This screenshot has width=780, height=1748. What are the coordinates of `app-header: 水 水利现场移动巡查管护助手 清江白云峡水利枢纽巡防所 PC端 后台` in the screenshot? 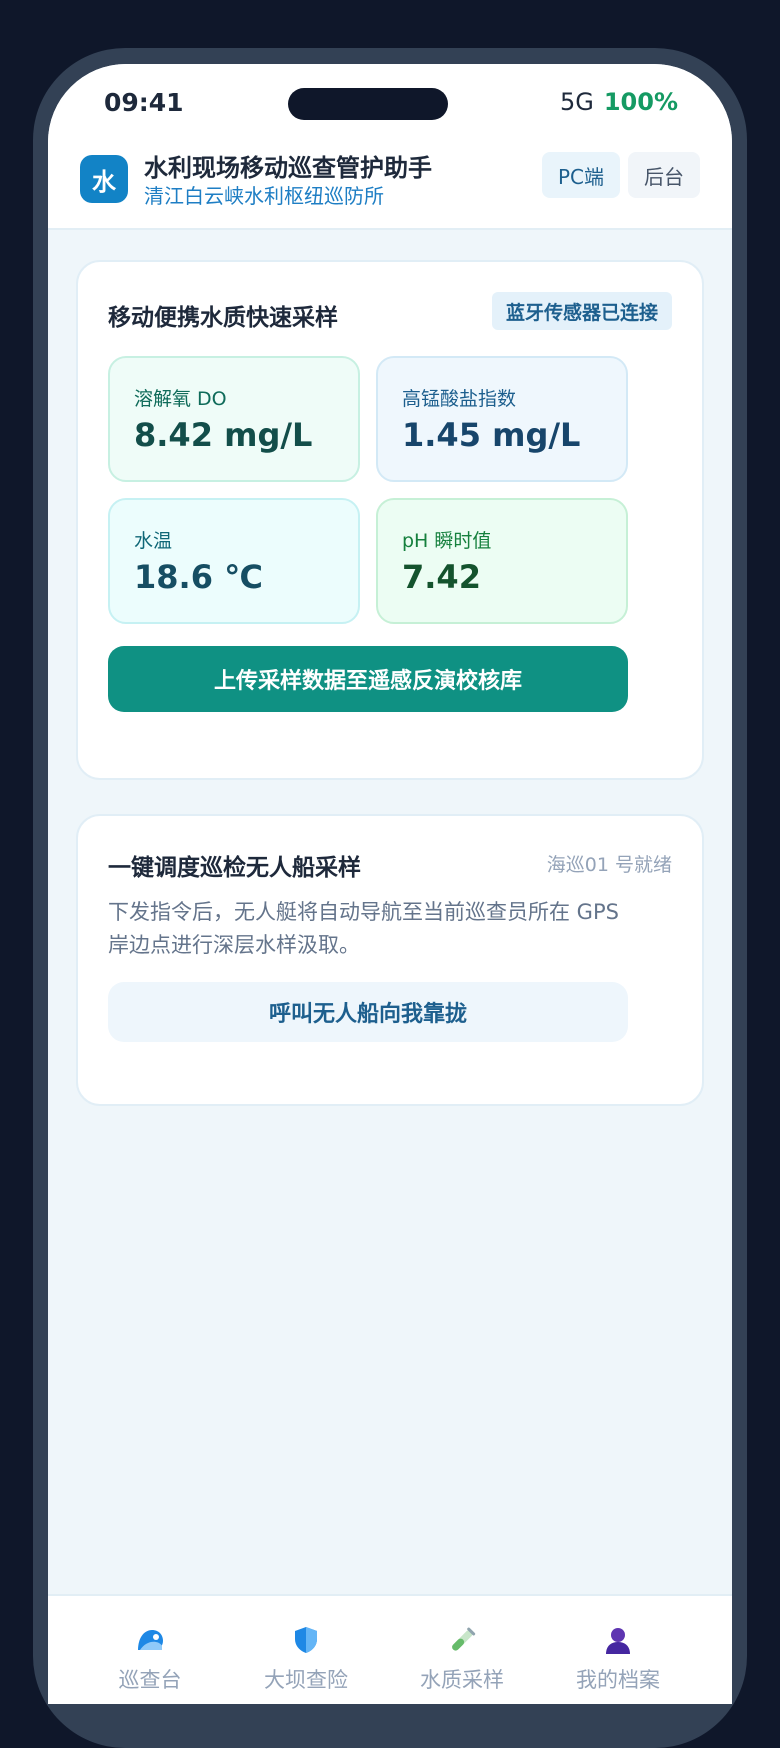 It's located at (390, 182).